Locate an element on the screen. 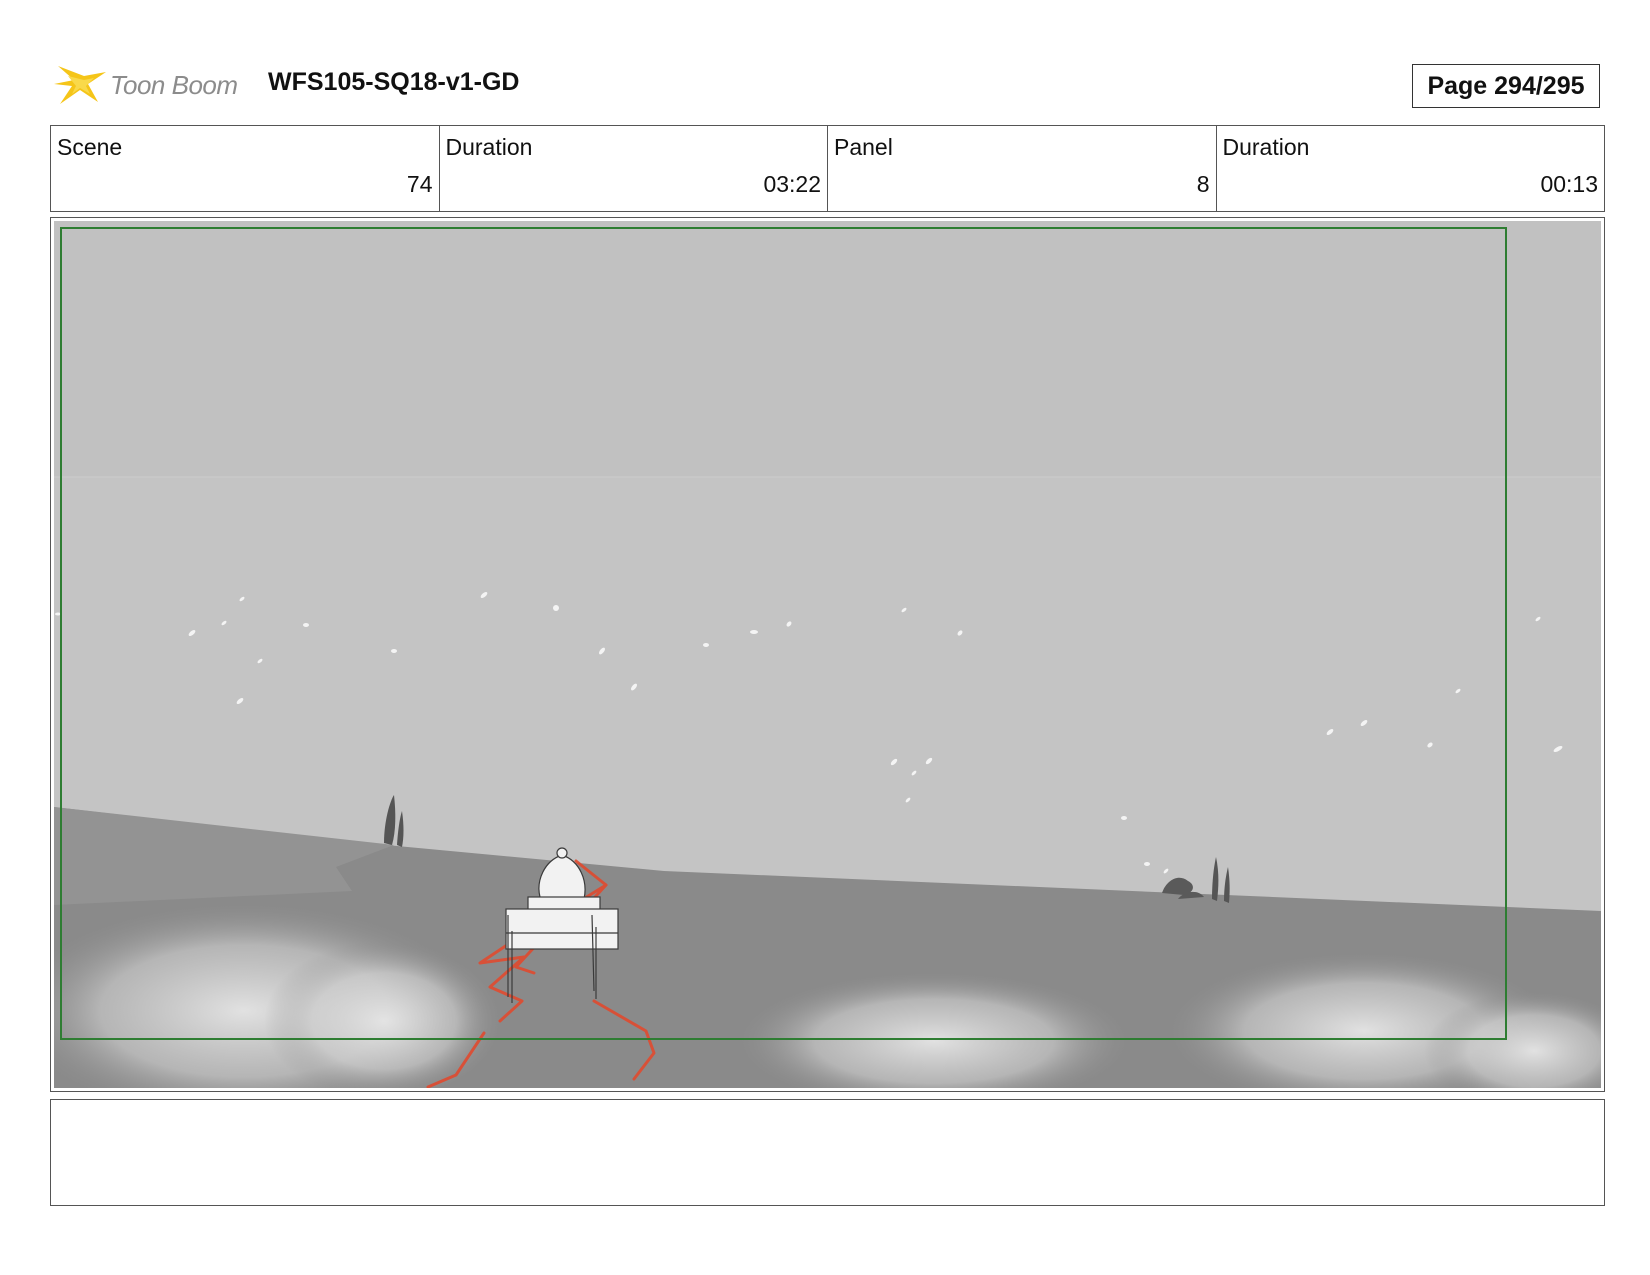  panel-notes is located at coordinates (827, 1152).